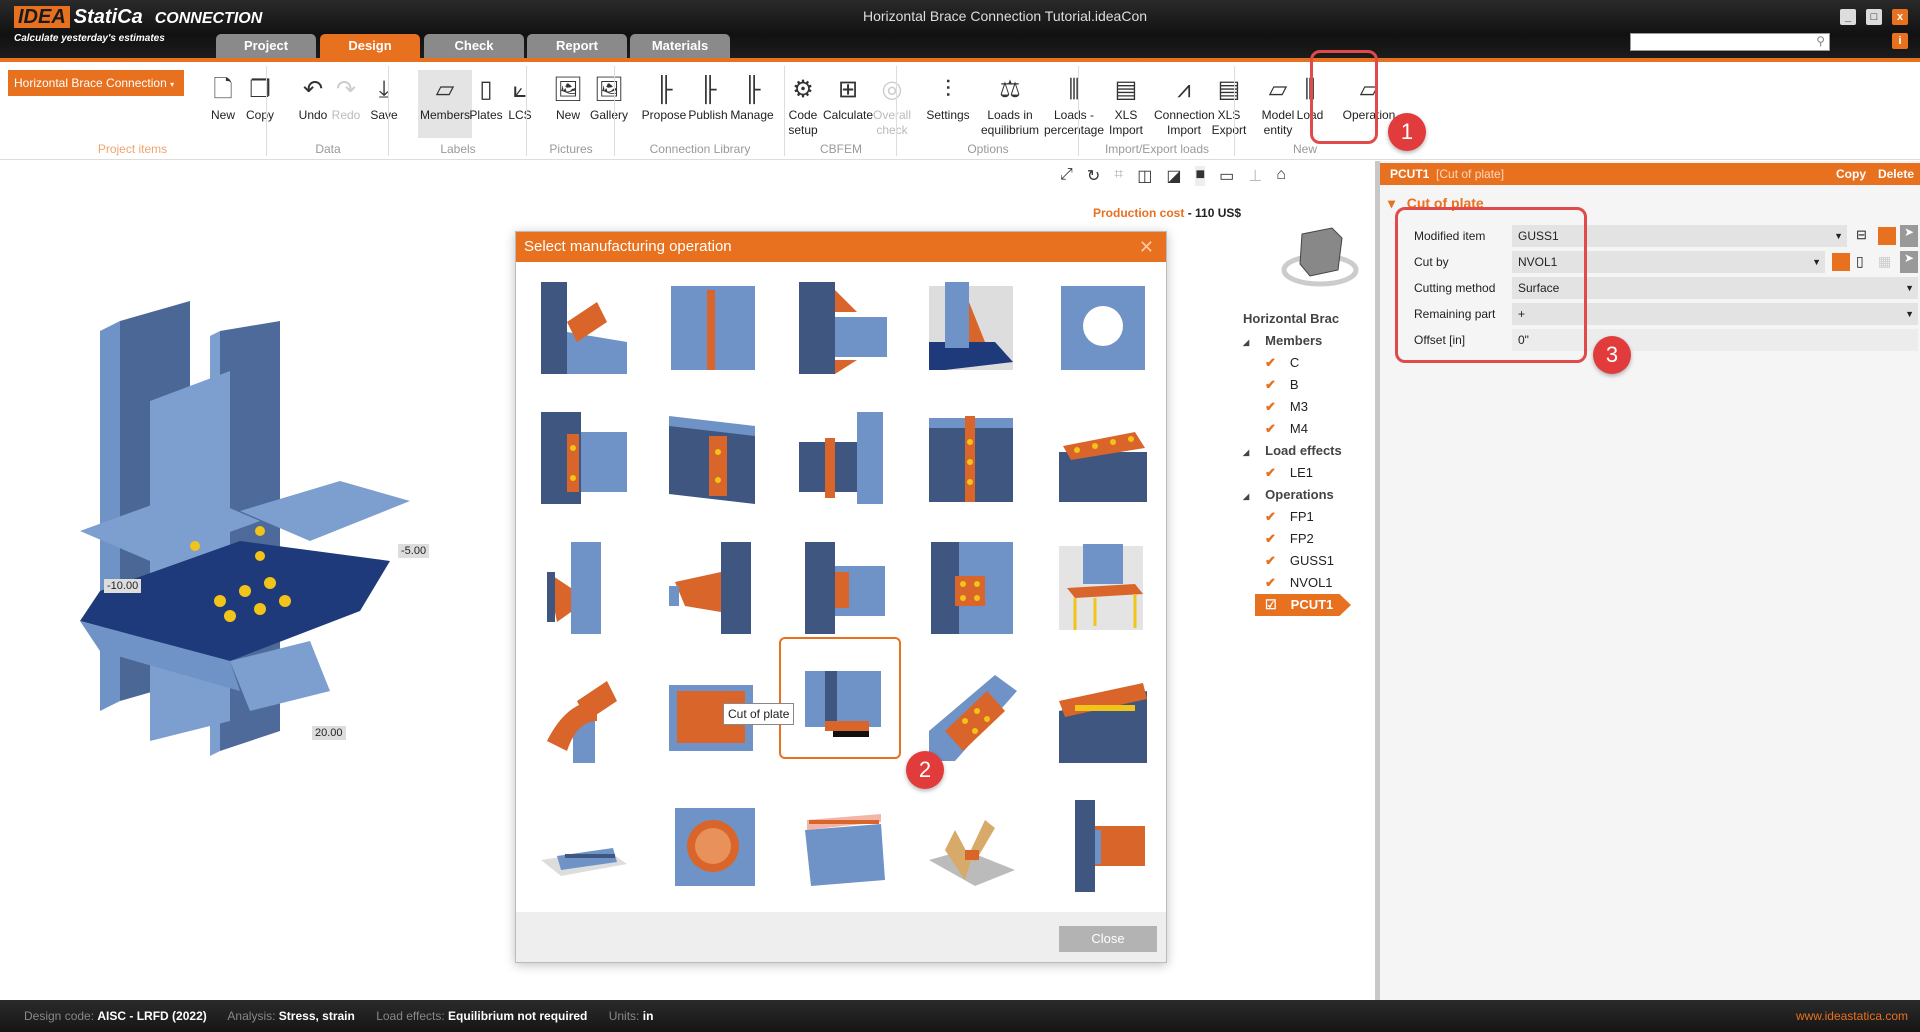 This screenshot has height=1032, width=1920. What do you see at coordinates (752, 96) in the screenshot?
I see `manage-button: ╟ Manage` at bounding box center [752, 96].